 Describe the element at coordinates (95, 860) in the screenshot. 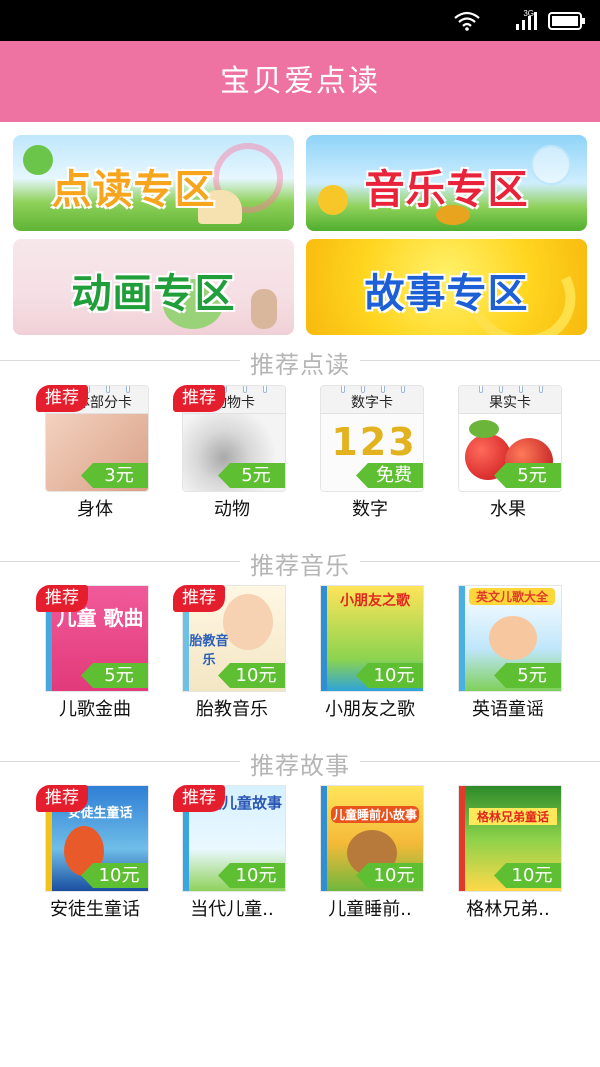

I see `item-andersen-tales: 安徒生童话 10元 推荐 安徒生童话` at that location.